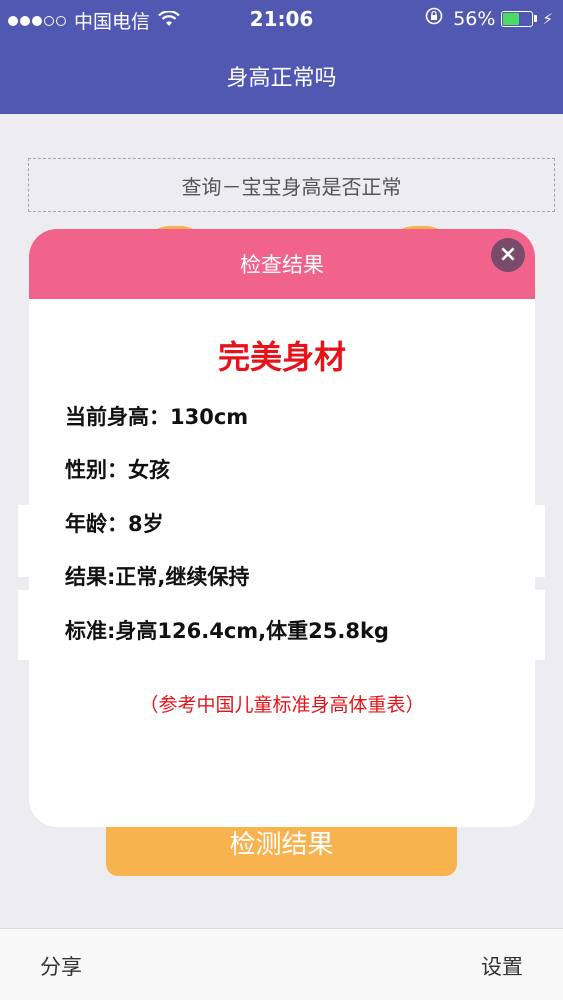  What do you see at coordinates (502, 966) in the screenshot?
I see `settings-button: 设置` at bounding box center [502, 966].